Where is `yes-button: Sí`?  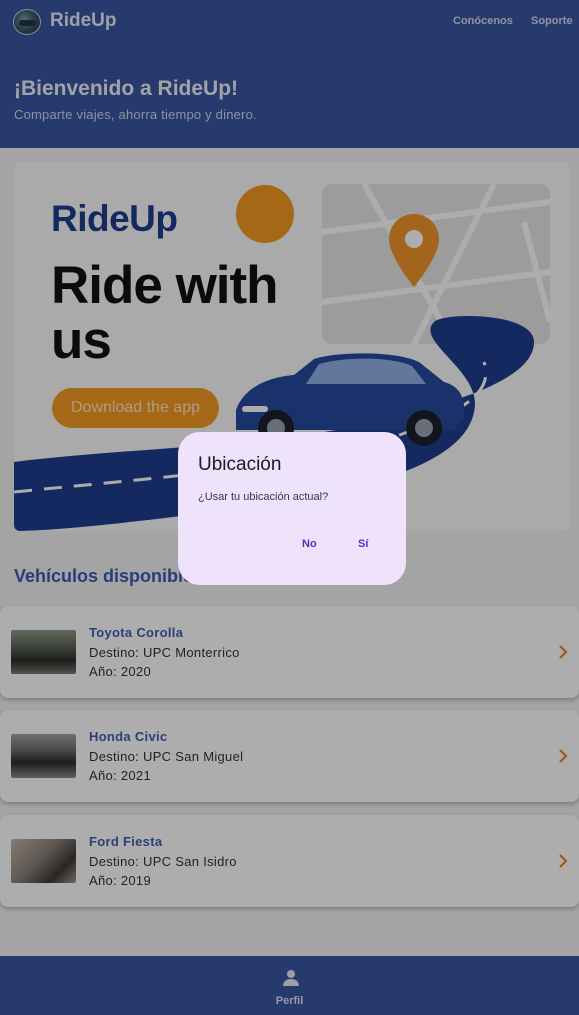 yes-button: Sí is located at coordinates (363, 544).